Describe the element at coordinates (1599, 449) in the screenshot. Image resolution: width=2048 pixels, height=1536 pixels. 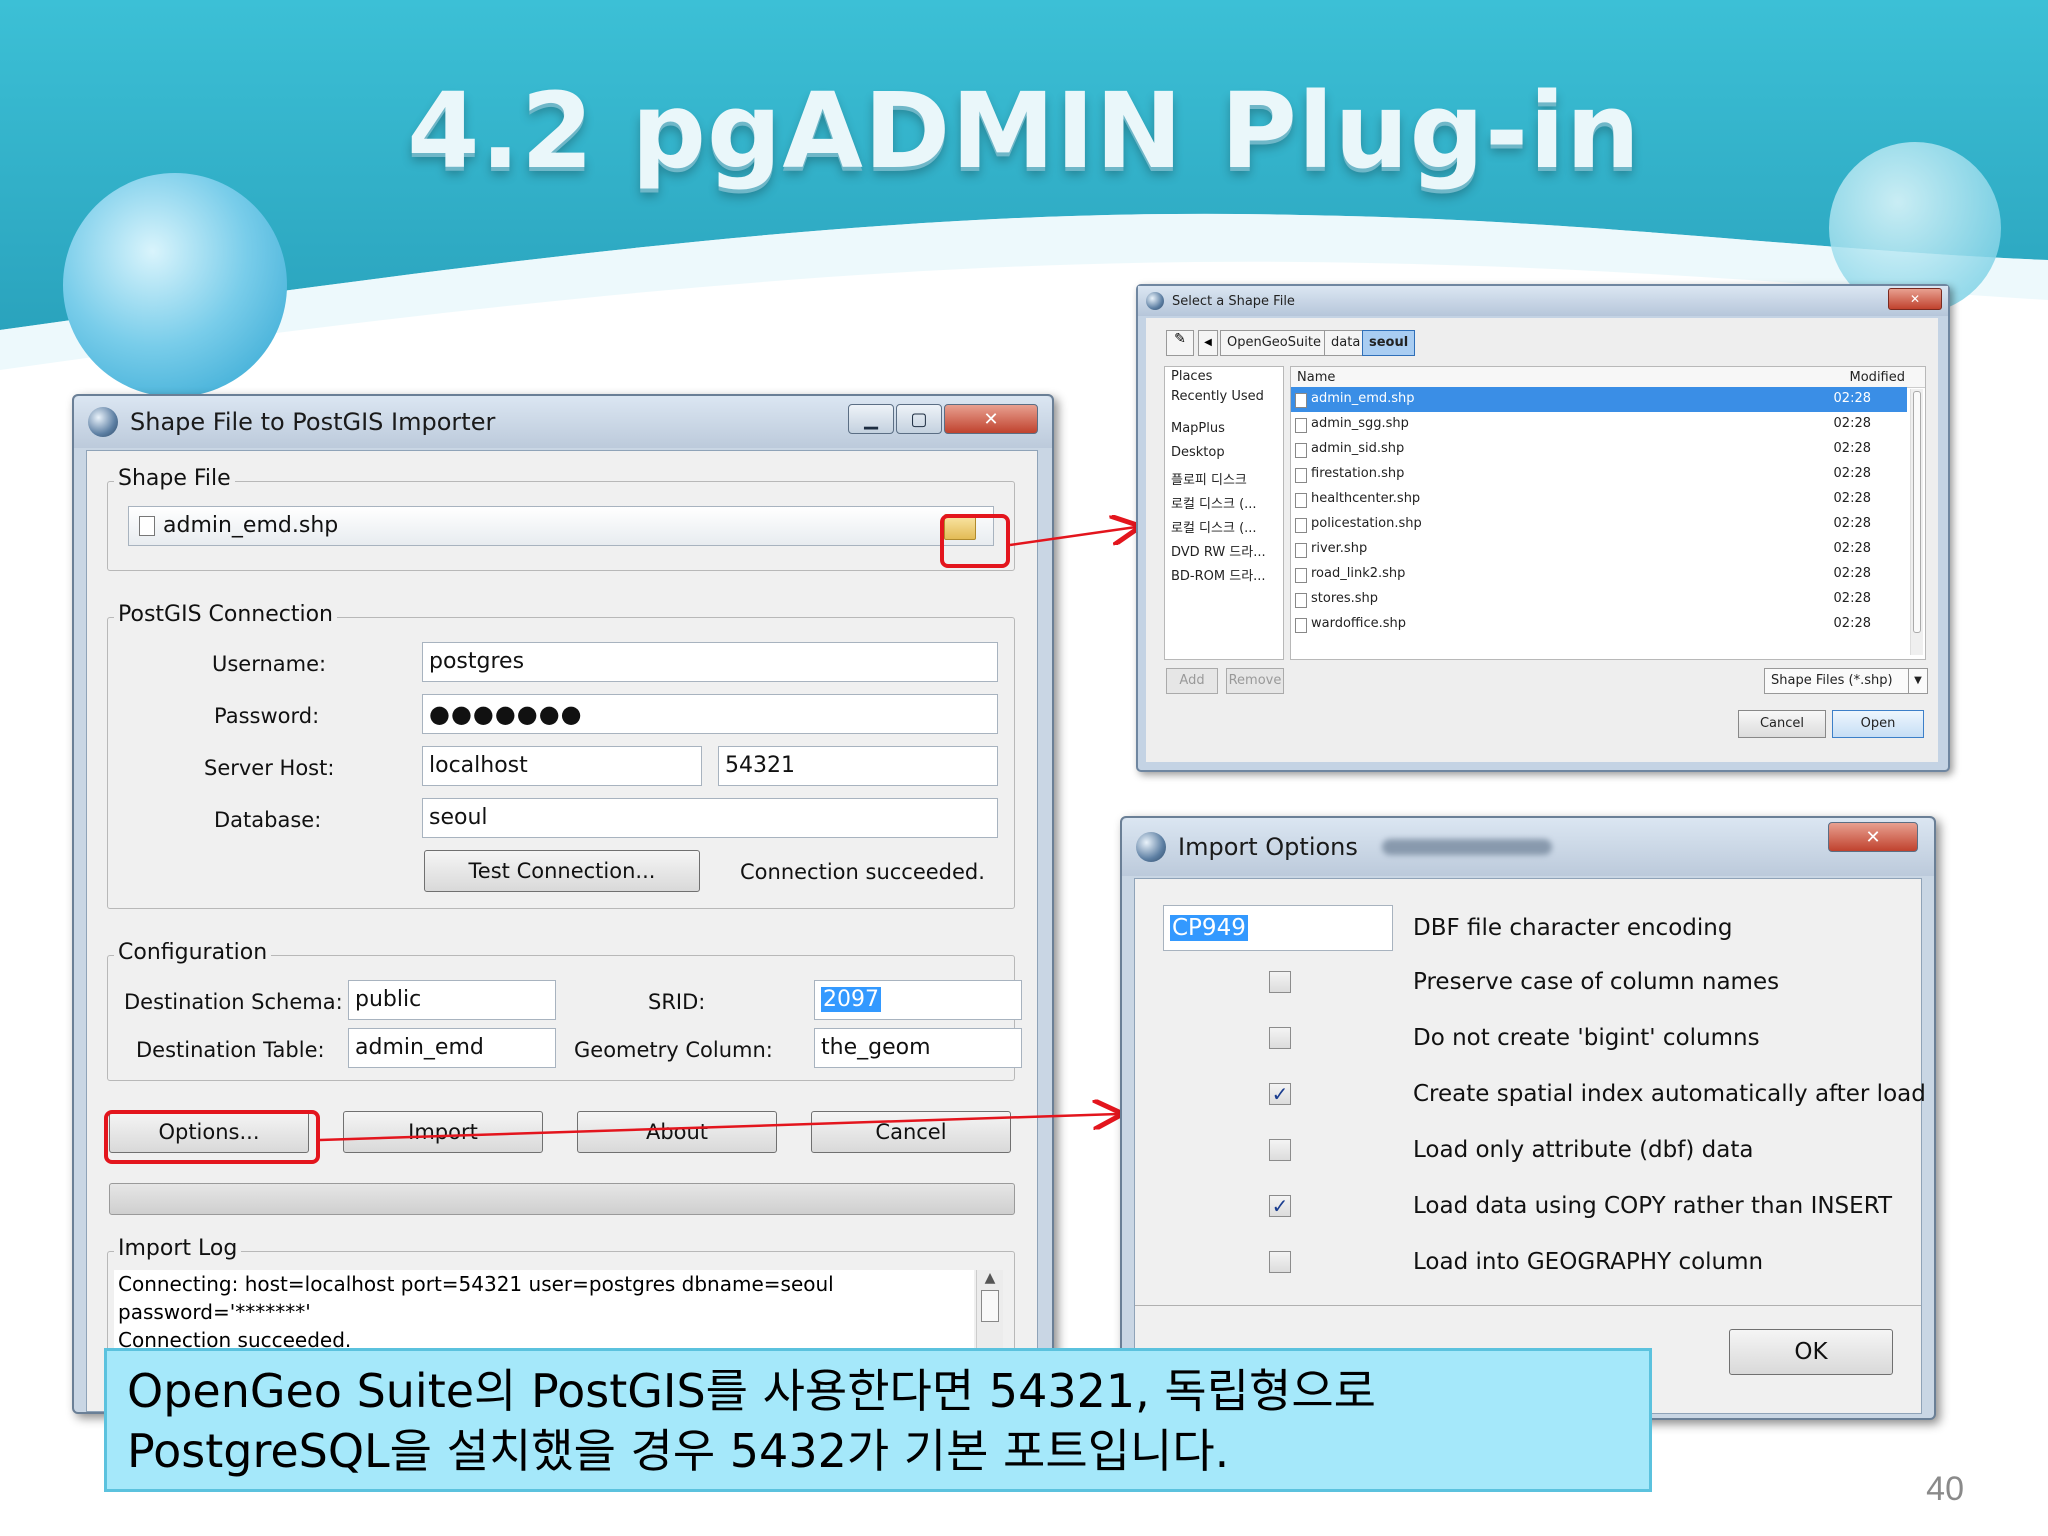
I see `file-row: admin_sid.shp 02:28` at that location.